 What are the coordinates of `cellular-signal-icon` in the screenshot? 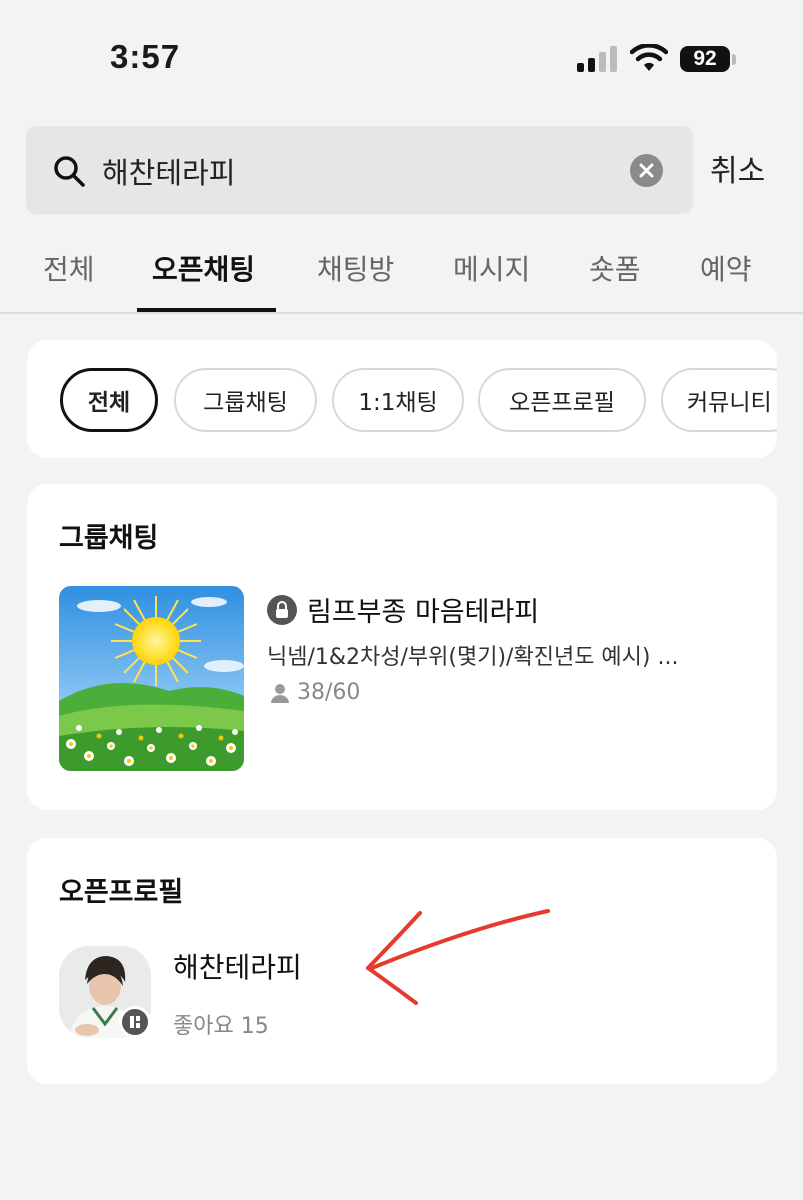 It's located at (597, 59).